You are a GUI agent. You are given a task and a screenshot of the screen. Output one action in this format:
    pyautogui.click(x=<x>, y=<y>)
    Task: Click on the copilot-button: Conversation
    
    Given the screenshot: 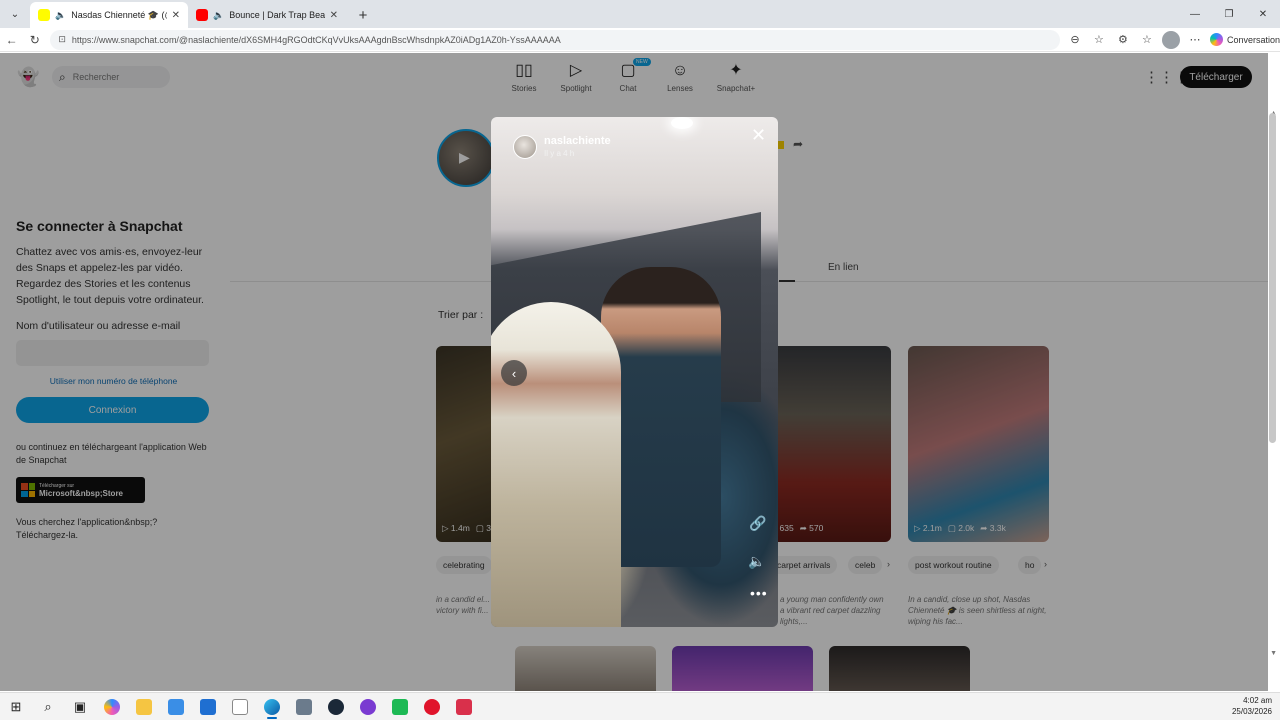 What is the action you would take?
    pyautogui.click(x=1244, y=39)
    